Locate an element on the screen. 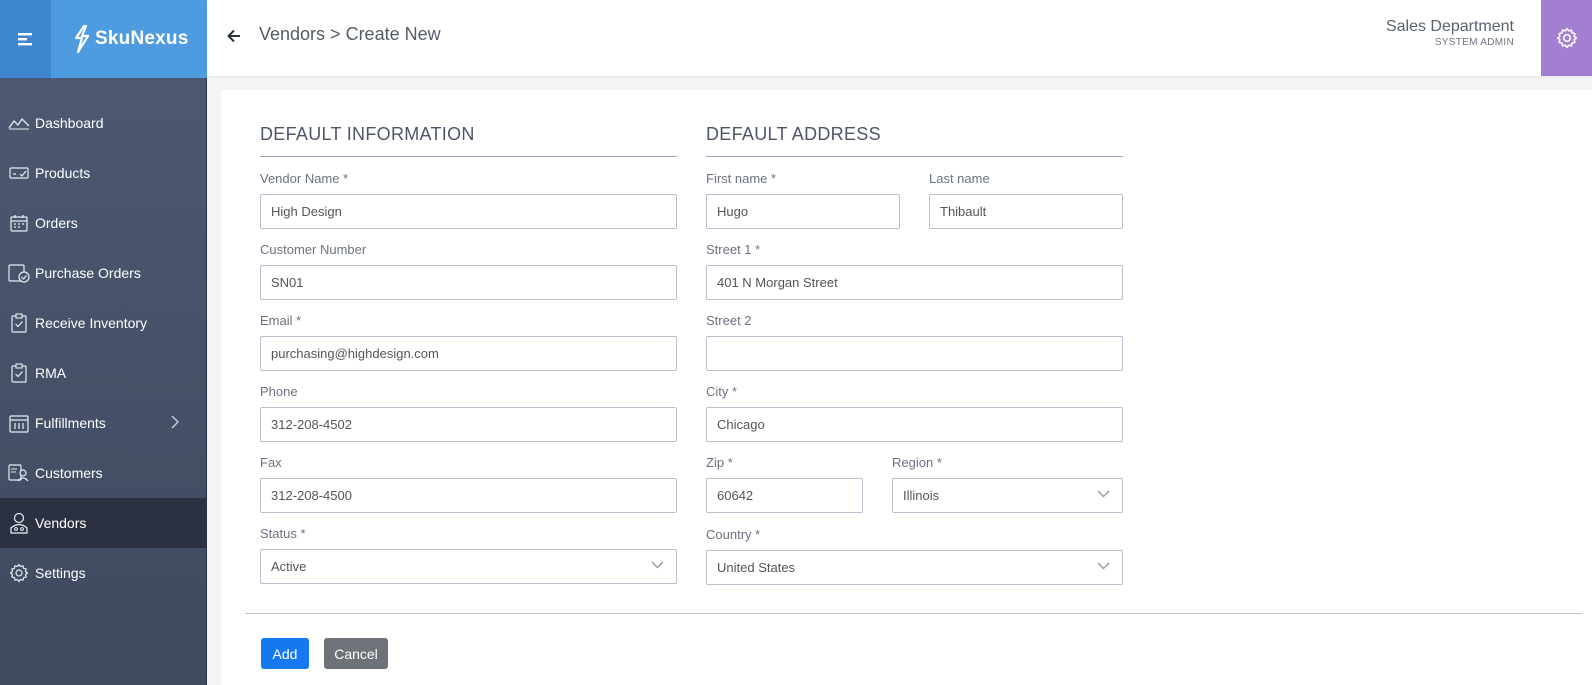 This screenshot has width=1592, height=685. sidebar-item-fulfillments: Fulfillments is located at coordinates (103, 423).